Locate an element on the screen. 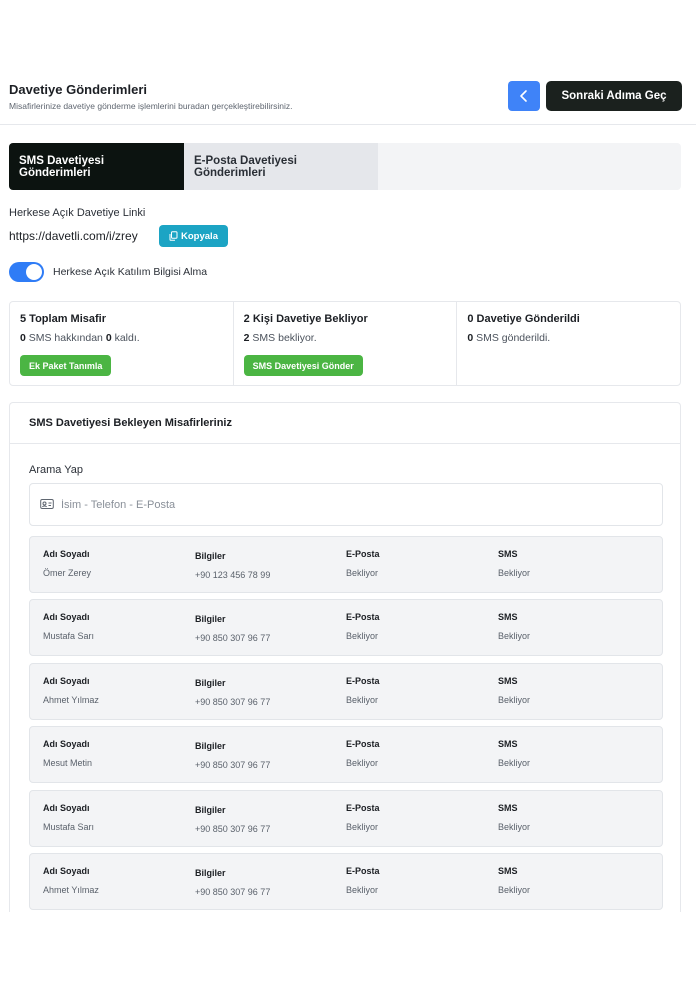 The image size is (696, 981). copy-button: Kopyala is located at coordinates (193, 236).